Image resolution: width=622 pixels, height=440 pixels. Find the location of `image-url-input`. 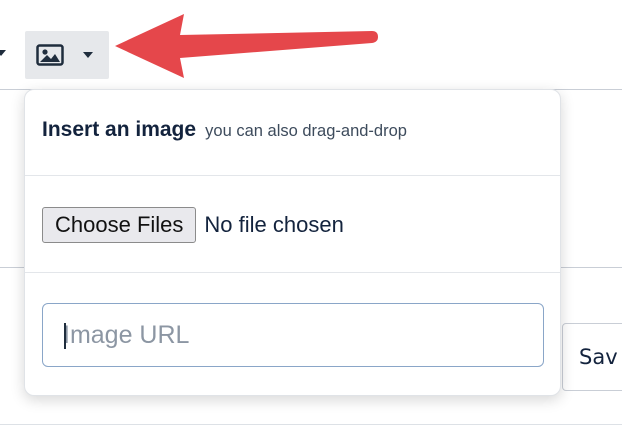

image-url-input is located at coordinates (293, 335).